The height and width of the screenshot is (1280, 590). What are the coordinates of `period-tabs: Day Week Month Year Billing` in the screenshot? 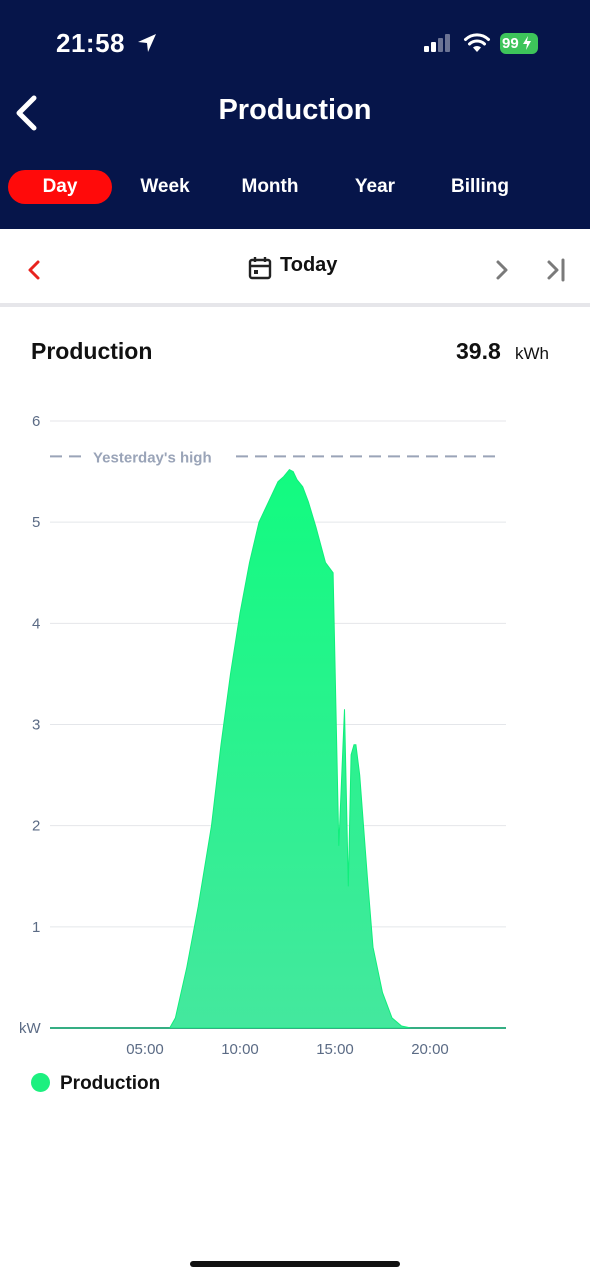 It's located at (295, 188).